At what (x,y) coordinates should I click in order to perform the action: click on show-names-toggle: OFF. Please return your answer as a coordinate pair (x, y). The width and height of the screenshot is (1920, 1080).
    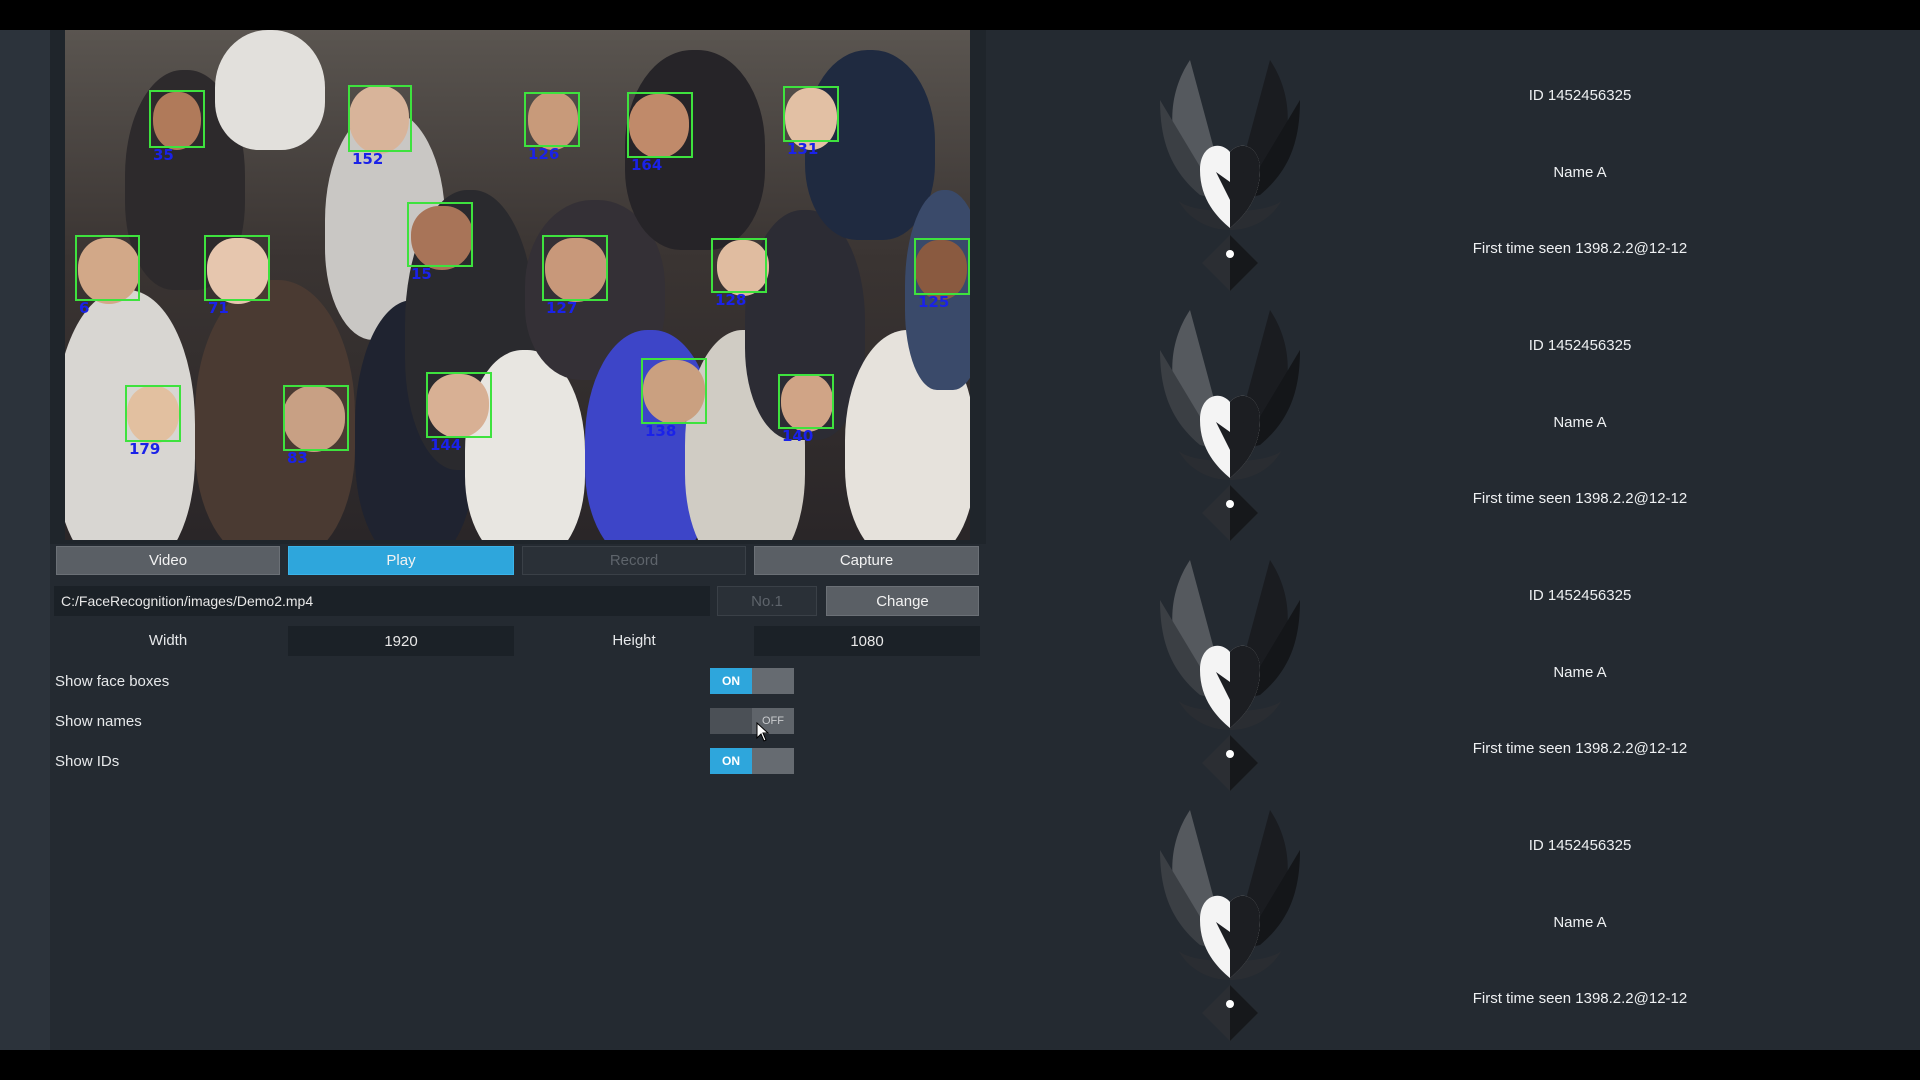
    Looking at the image, I should click on (752, 721).